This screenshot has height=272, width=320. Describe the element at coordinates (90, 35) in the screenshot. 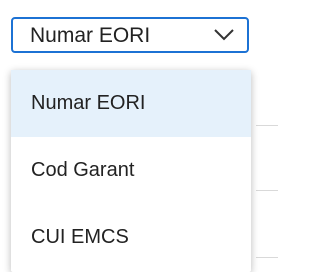

I see `selected-value: Numar EORI` at that location.